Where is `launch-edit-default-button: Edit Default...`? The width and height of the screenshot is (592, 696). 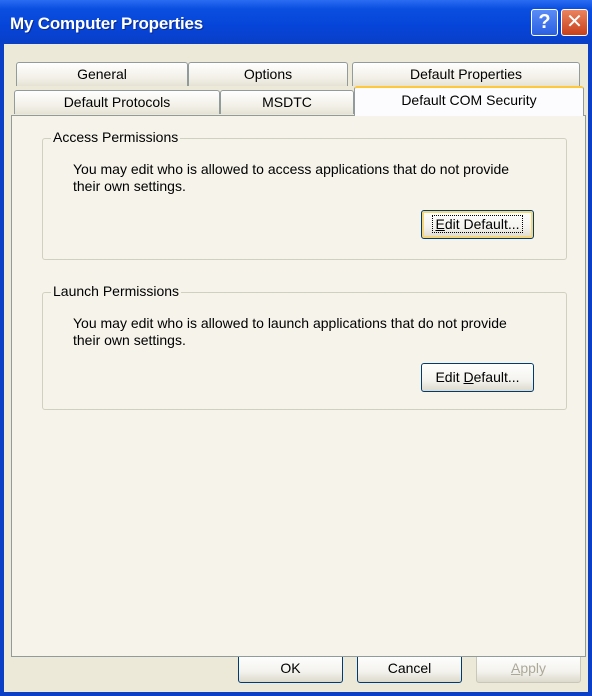 launch-edit-default-button: Edit Default... is located at coordinates (477, 377).